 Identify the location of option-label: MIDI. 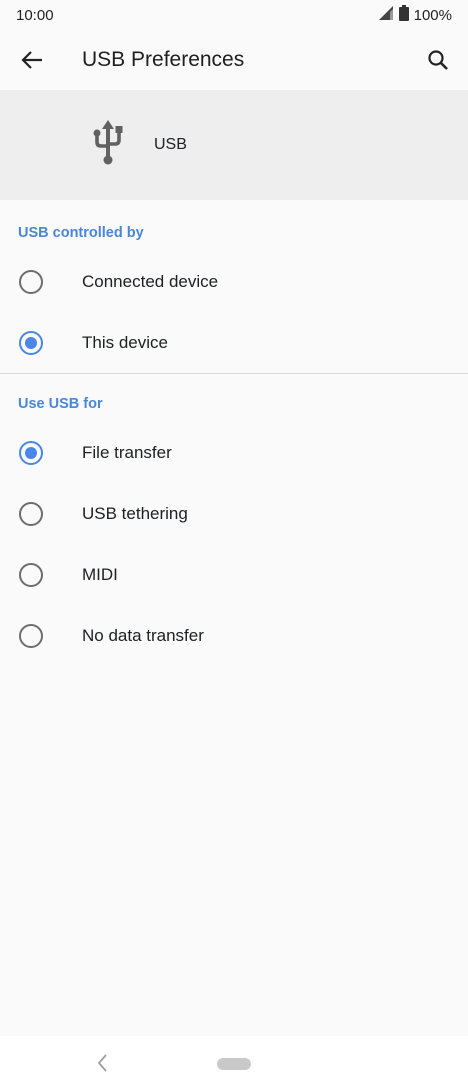
(100, 574).